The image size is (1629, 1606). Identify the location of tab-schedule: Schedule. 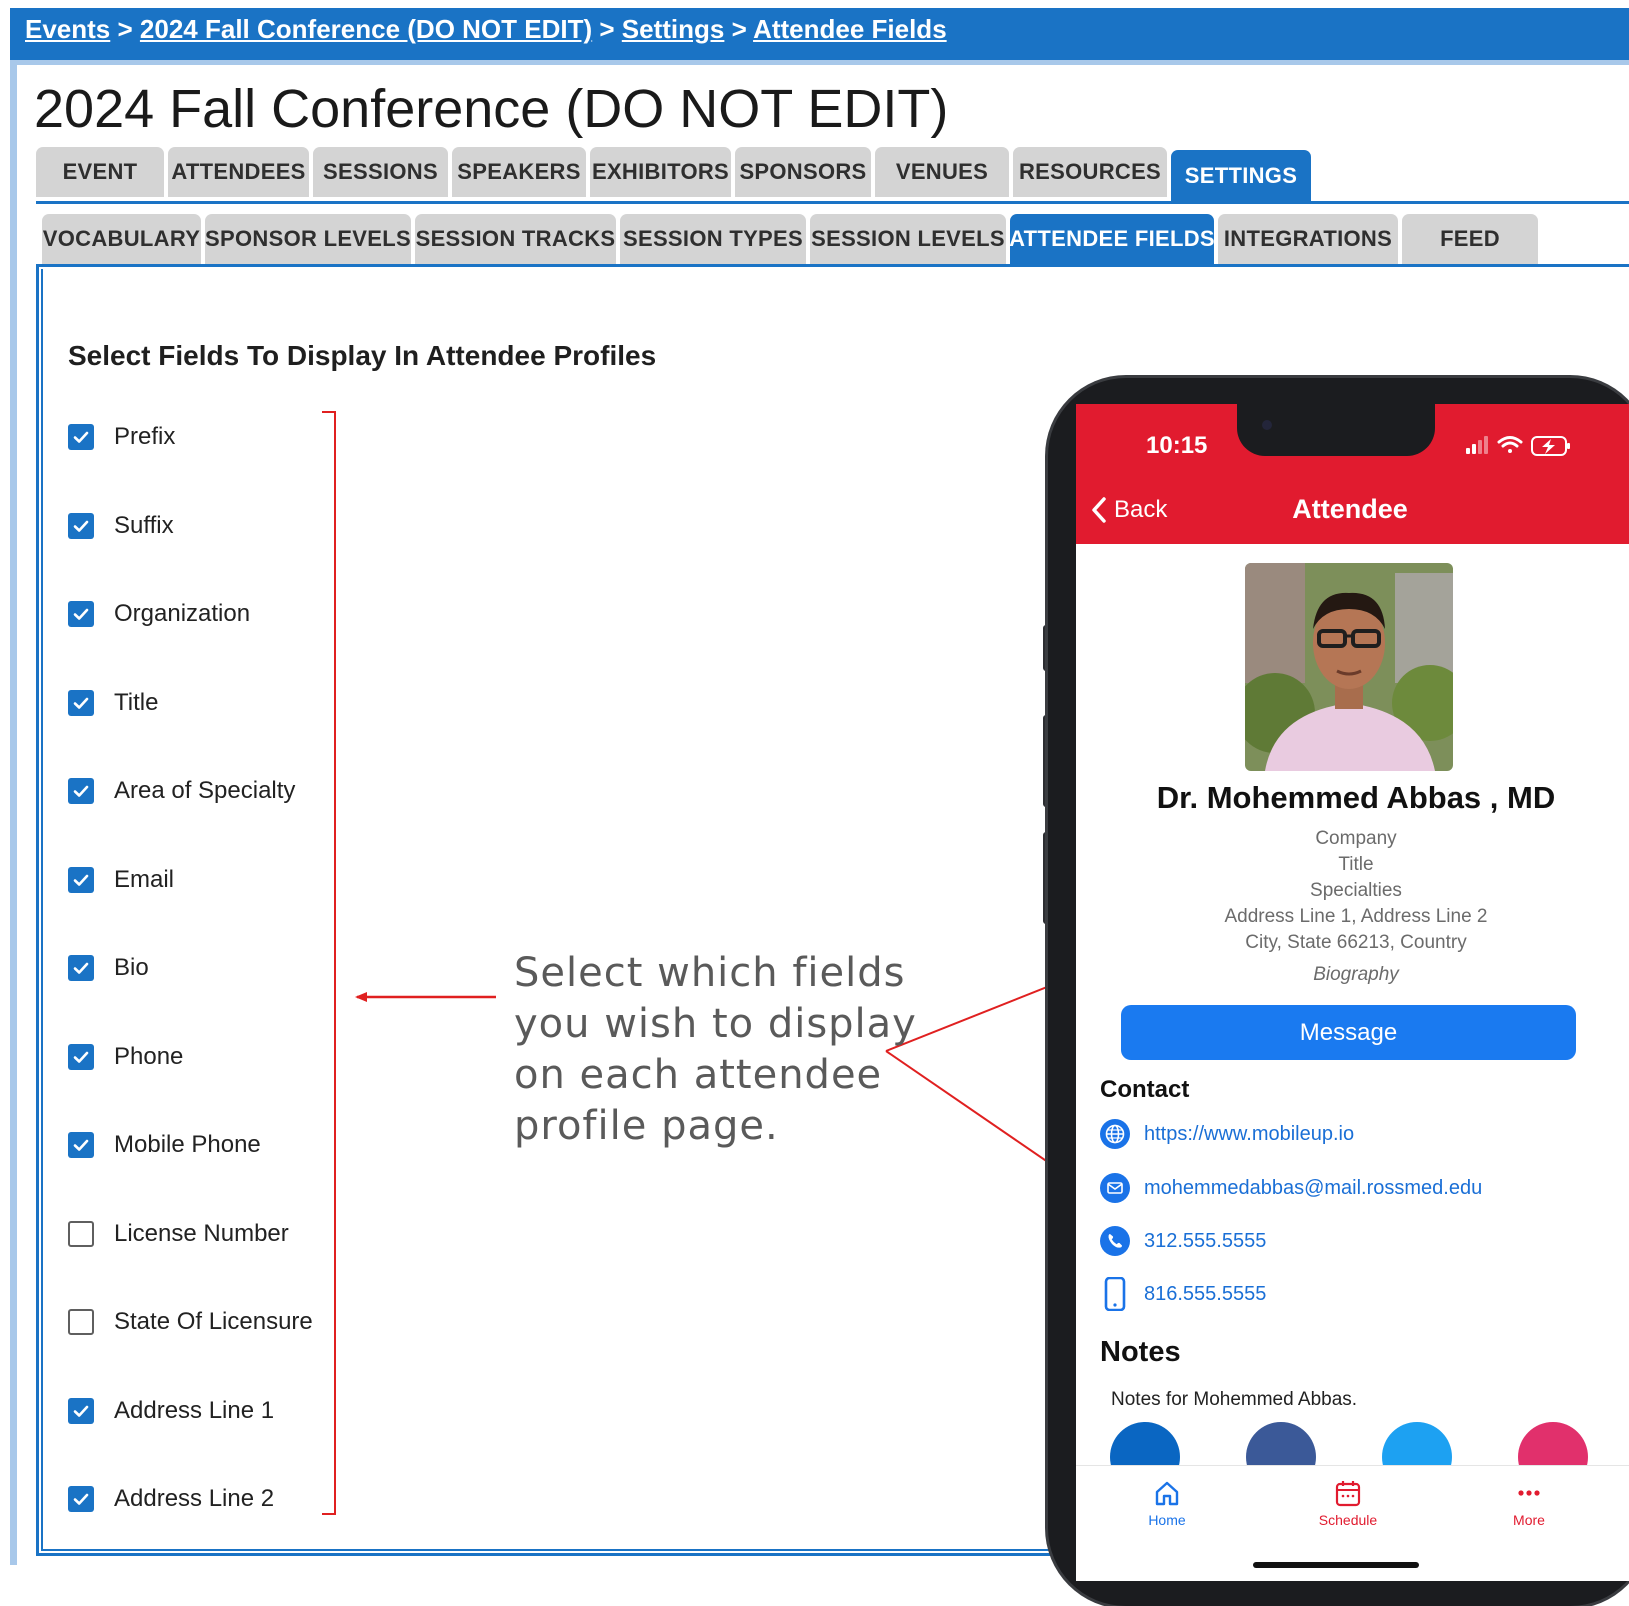
(1348, 1503).